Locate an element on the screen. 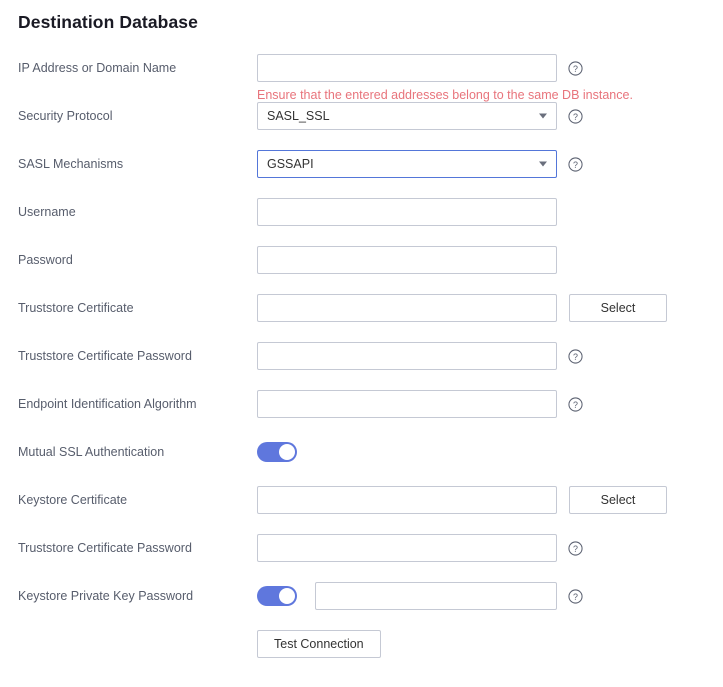 The image size is (723, 687). field-area-truststore-certificate-password: ? is located at coordinates (420, 356).